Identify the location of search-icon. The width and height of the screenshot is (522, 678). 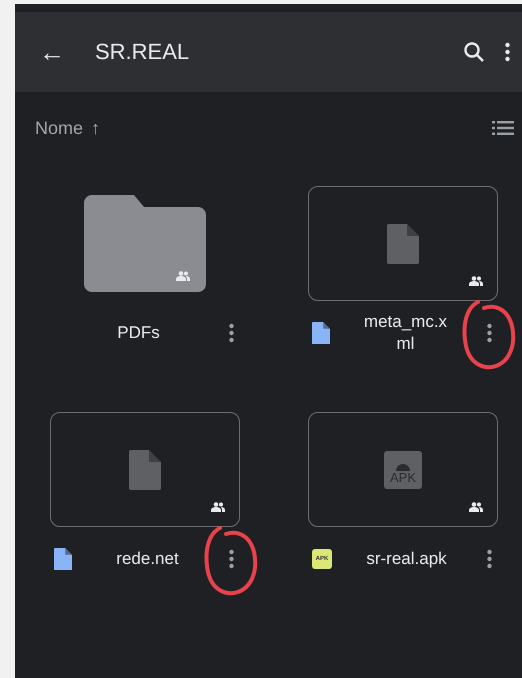
(474, 52).